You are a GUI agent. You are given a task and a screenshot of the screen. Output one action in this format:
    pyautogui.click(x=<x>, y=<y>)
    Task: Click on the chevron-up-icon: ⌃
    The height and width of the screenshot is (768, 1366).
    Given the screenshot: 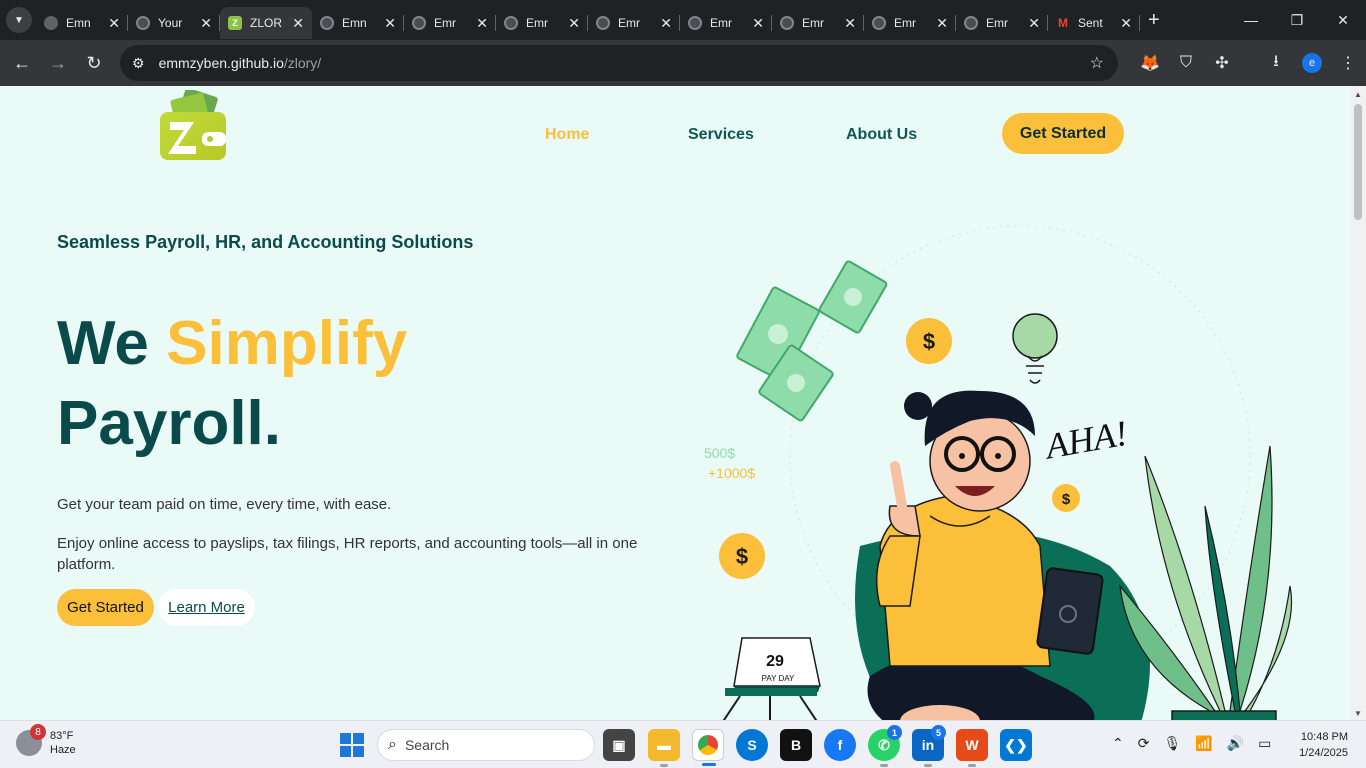 What is the action you would take?
    pyautogui.click(x=1118, y=743)
    